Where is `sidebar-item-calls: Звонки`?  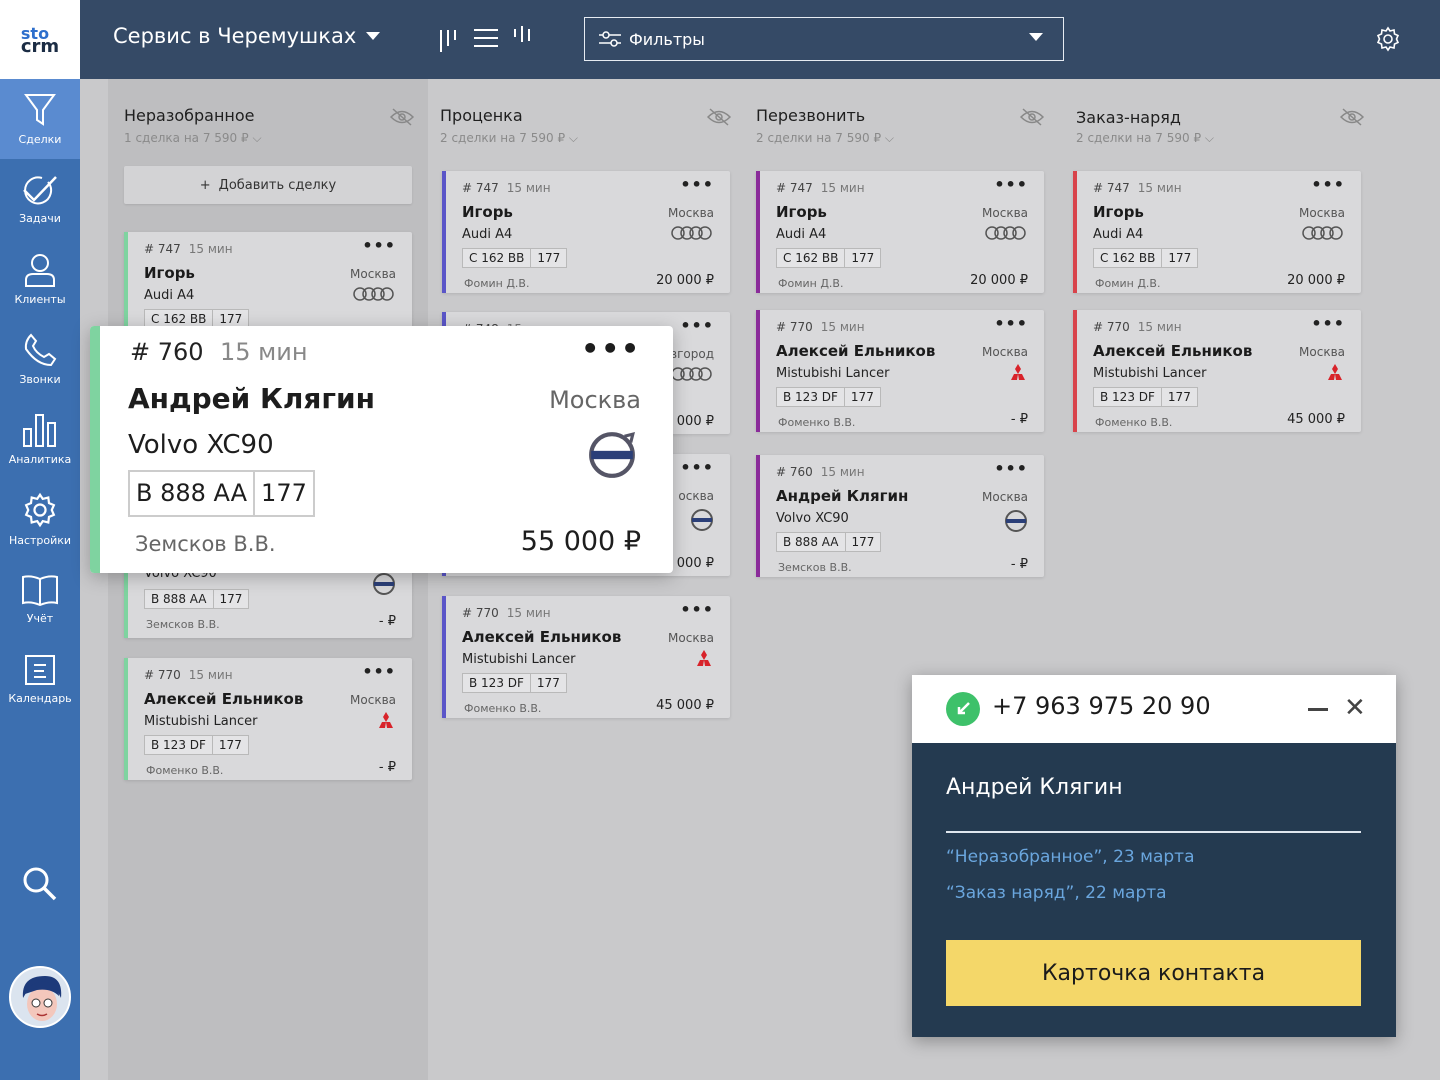
sidebar-item-calls: Звонки is located at coordinates (40, 359).